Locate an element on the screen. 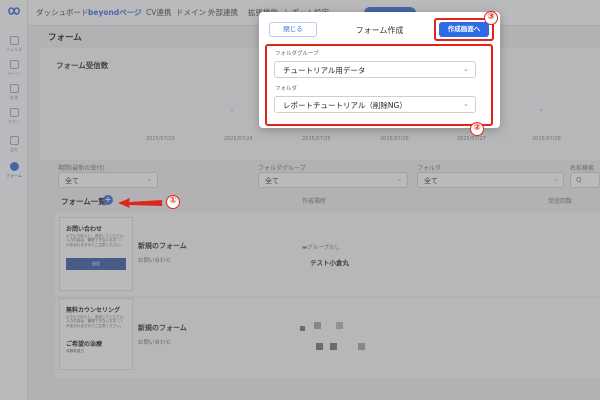  step-marker-1: ① is located at coordinates (173, 202).